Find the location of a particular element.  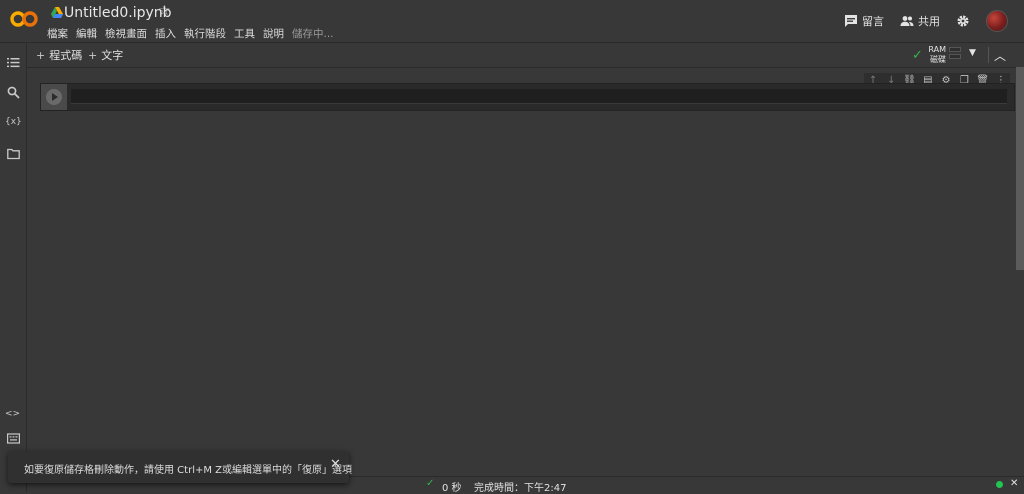

add-text-button: + 文字 is located at coordinates (105, 55).